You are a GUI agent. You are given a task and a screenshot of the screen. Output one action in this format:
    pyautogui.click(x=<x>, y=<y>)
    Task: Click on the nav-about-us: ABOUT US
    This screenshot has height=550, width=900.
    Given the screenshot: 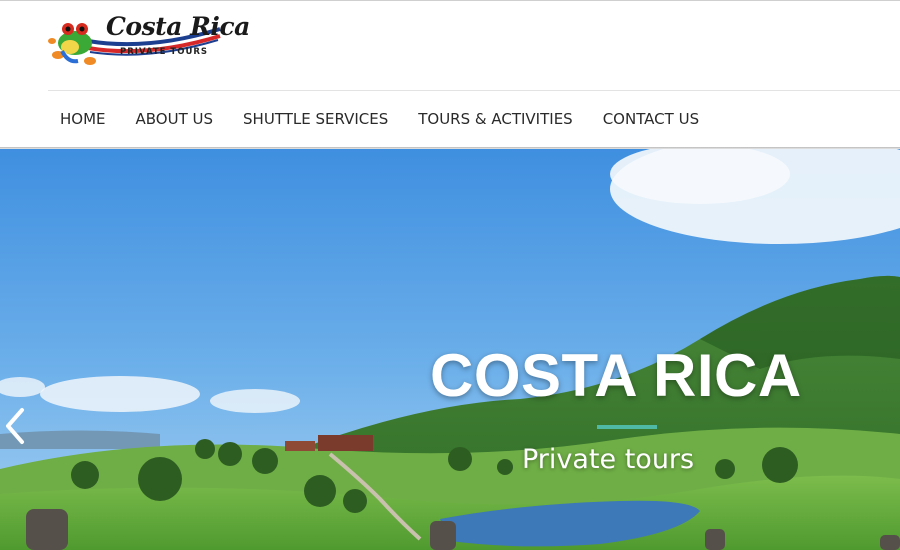 What is the action you would take?
    pyautogui.click(x=175, y=119)
    